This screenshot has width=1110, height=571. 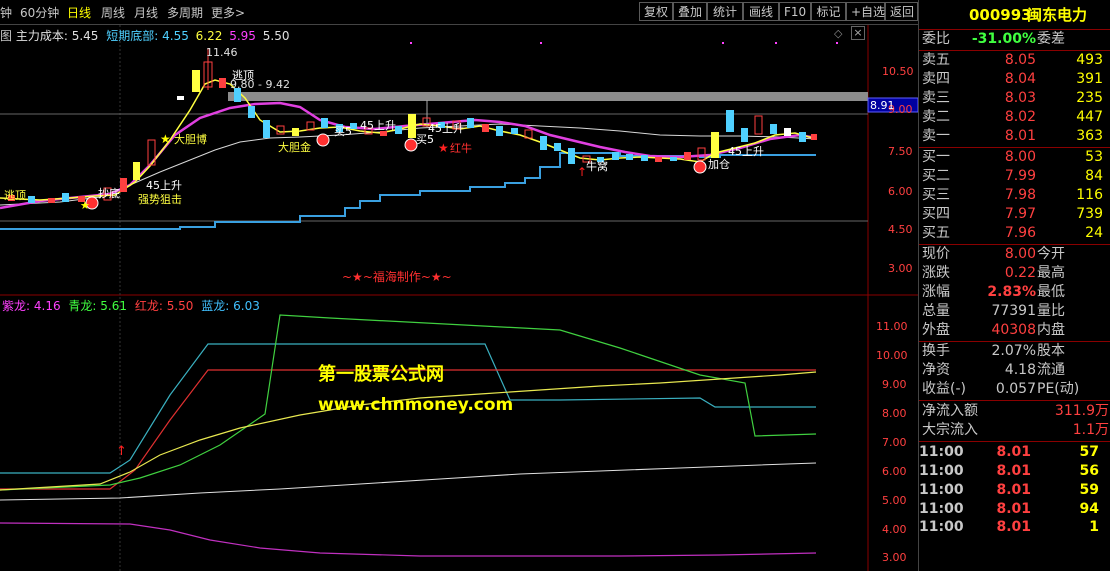 I want to click on add-favorite-button: +自选, so click(x=865, y=11).